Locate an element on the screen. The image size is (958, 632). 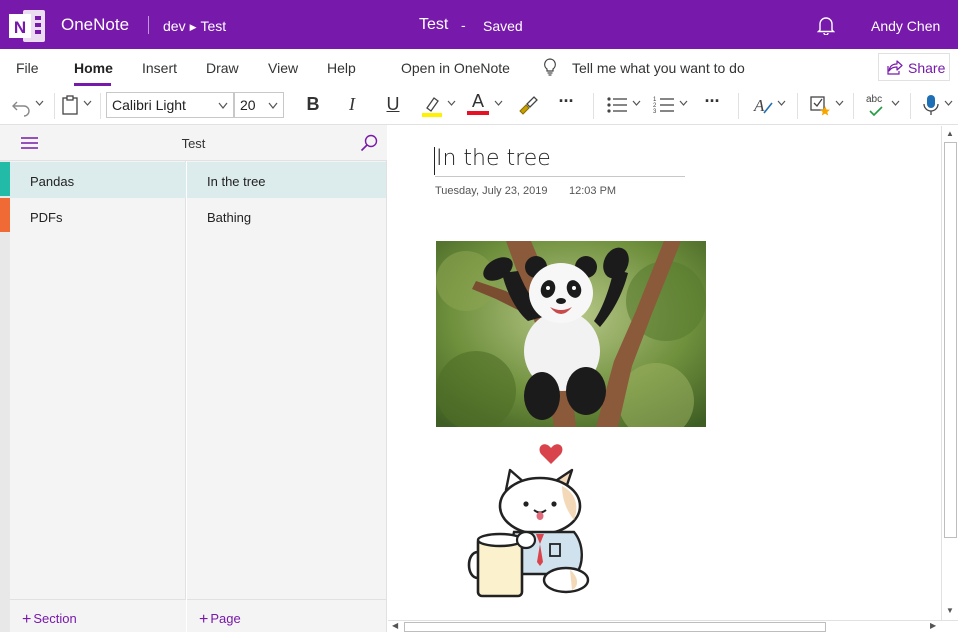
user-name: Andy Chen is located at coordinates (905, 26).